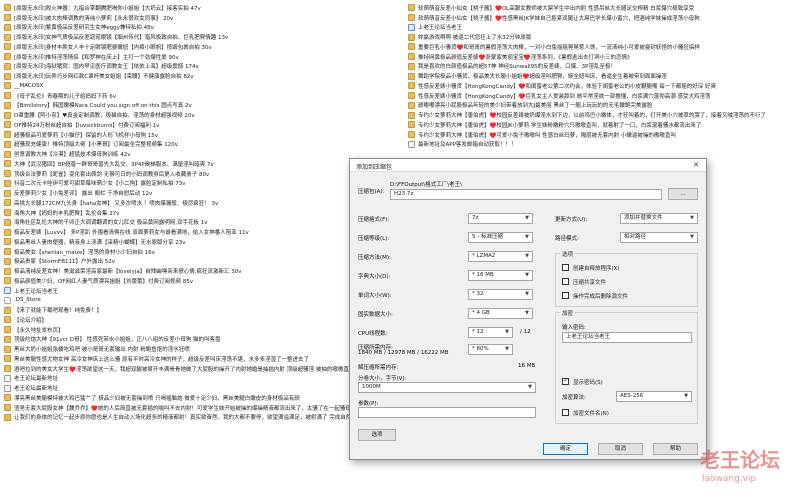 This screenshot has height=494, width=800. Describe the element at coordinates (565, 449) in the screenshot. I see `ok-button: 确定` at that location.